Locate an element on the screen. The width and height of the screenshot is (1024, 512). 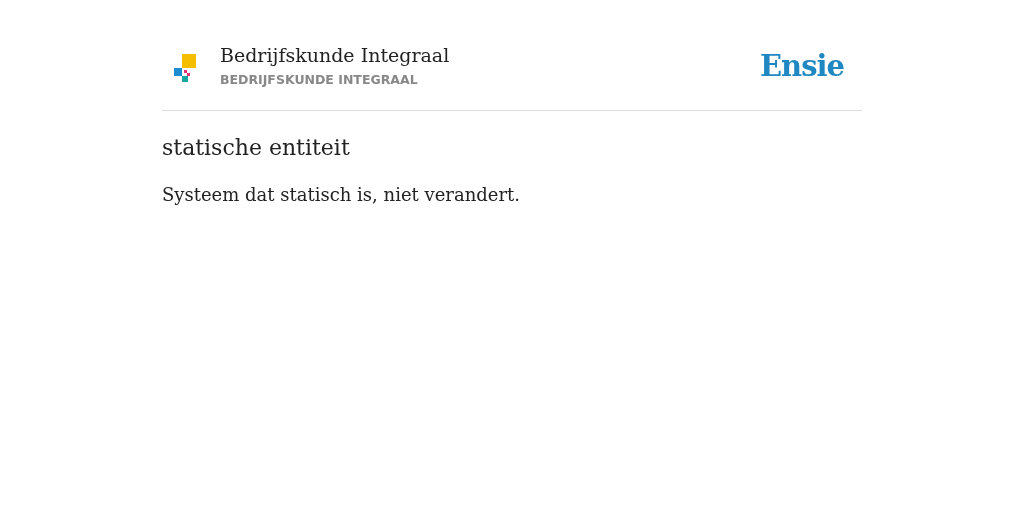
term-heading: statische entiteit is located at coordinates (256, 147).